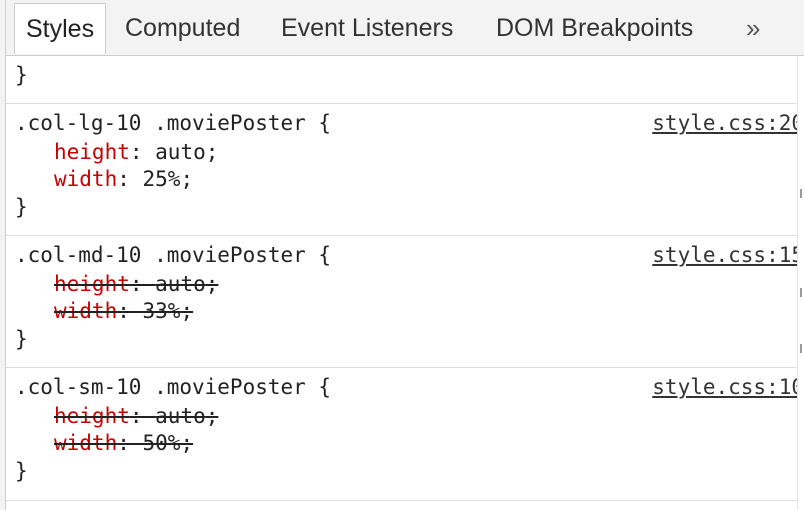 The height and width of the screenshot is (510, 804). What do you see at coordinates (162, 443) in the screenshot?
I see `property-value: 50%` at bounding box center [162, 443].